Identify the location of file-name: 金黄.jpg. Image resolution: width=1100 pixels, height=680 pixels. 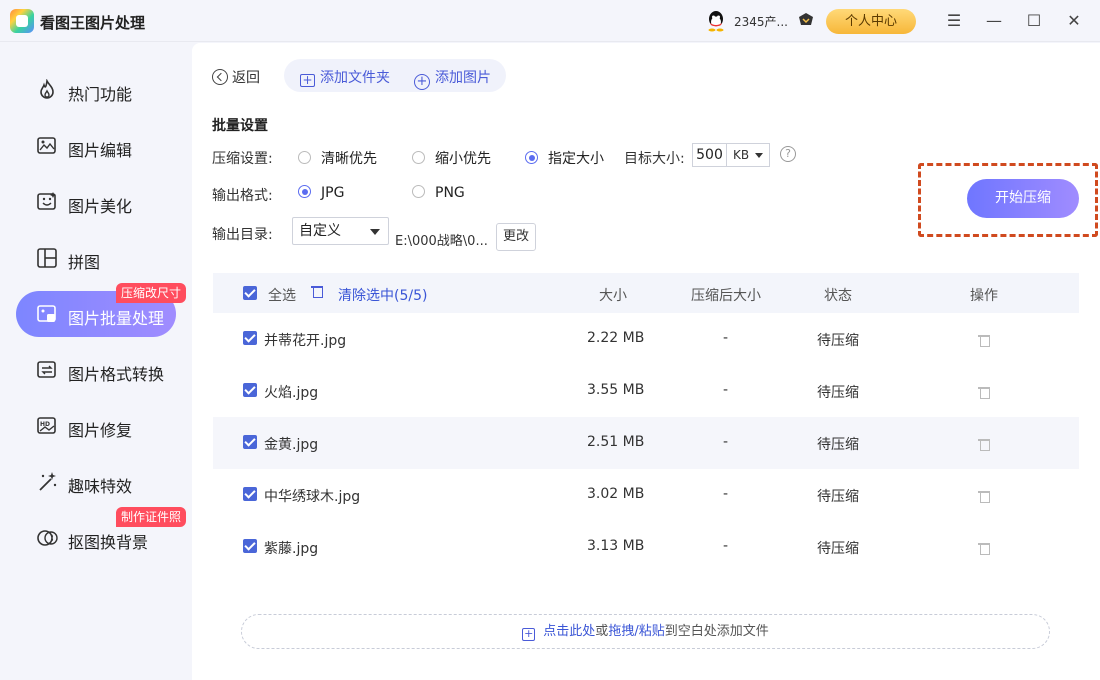
(291, 445).